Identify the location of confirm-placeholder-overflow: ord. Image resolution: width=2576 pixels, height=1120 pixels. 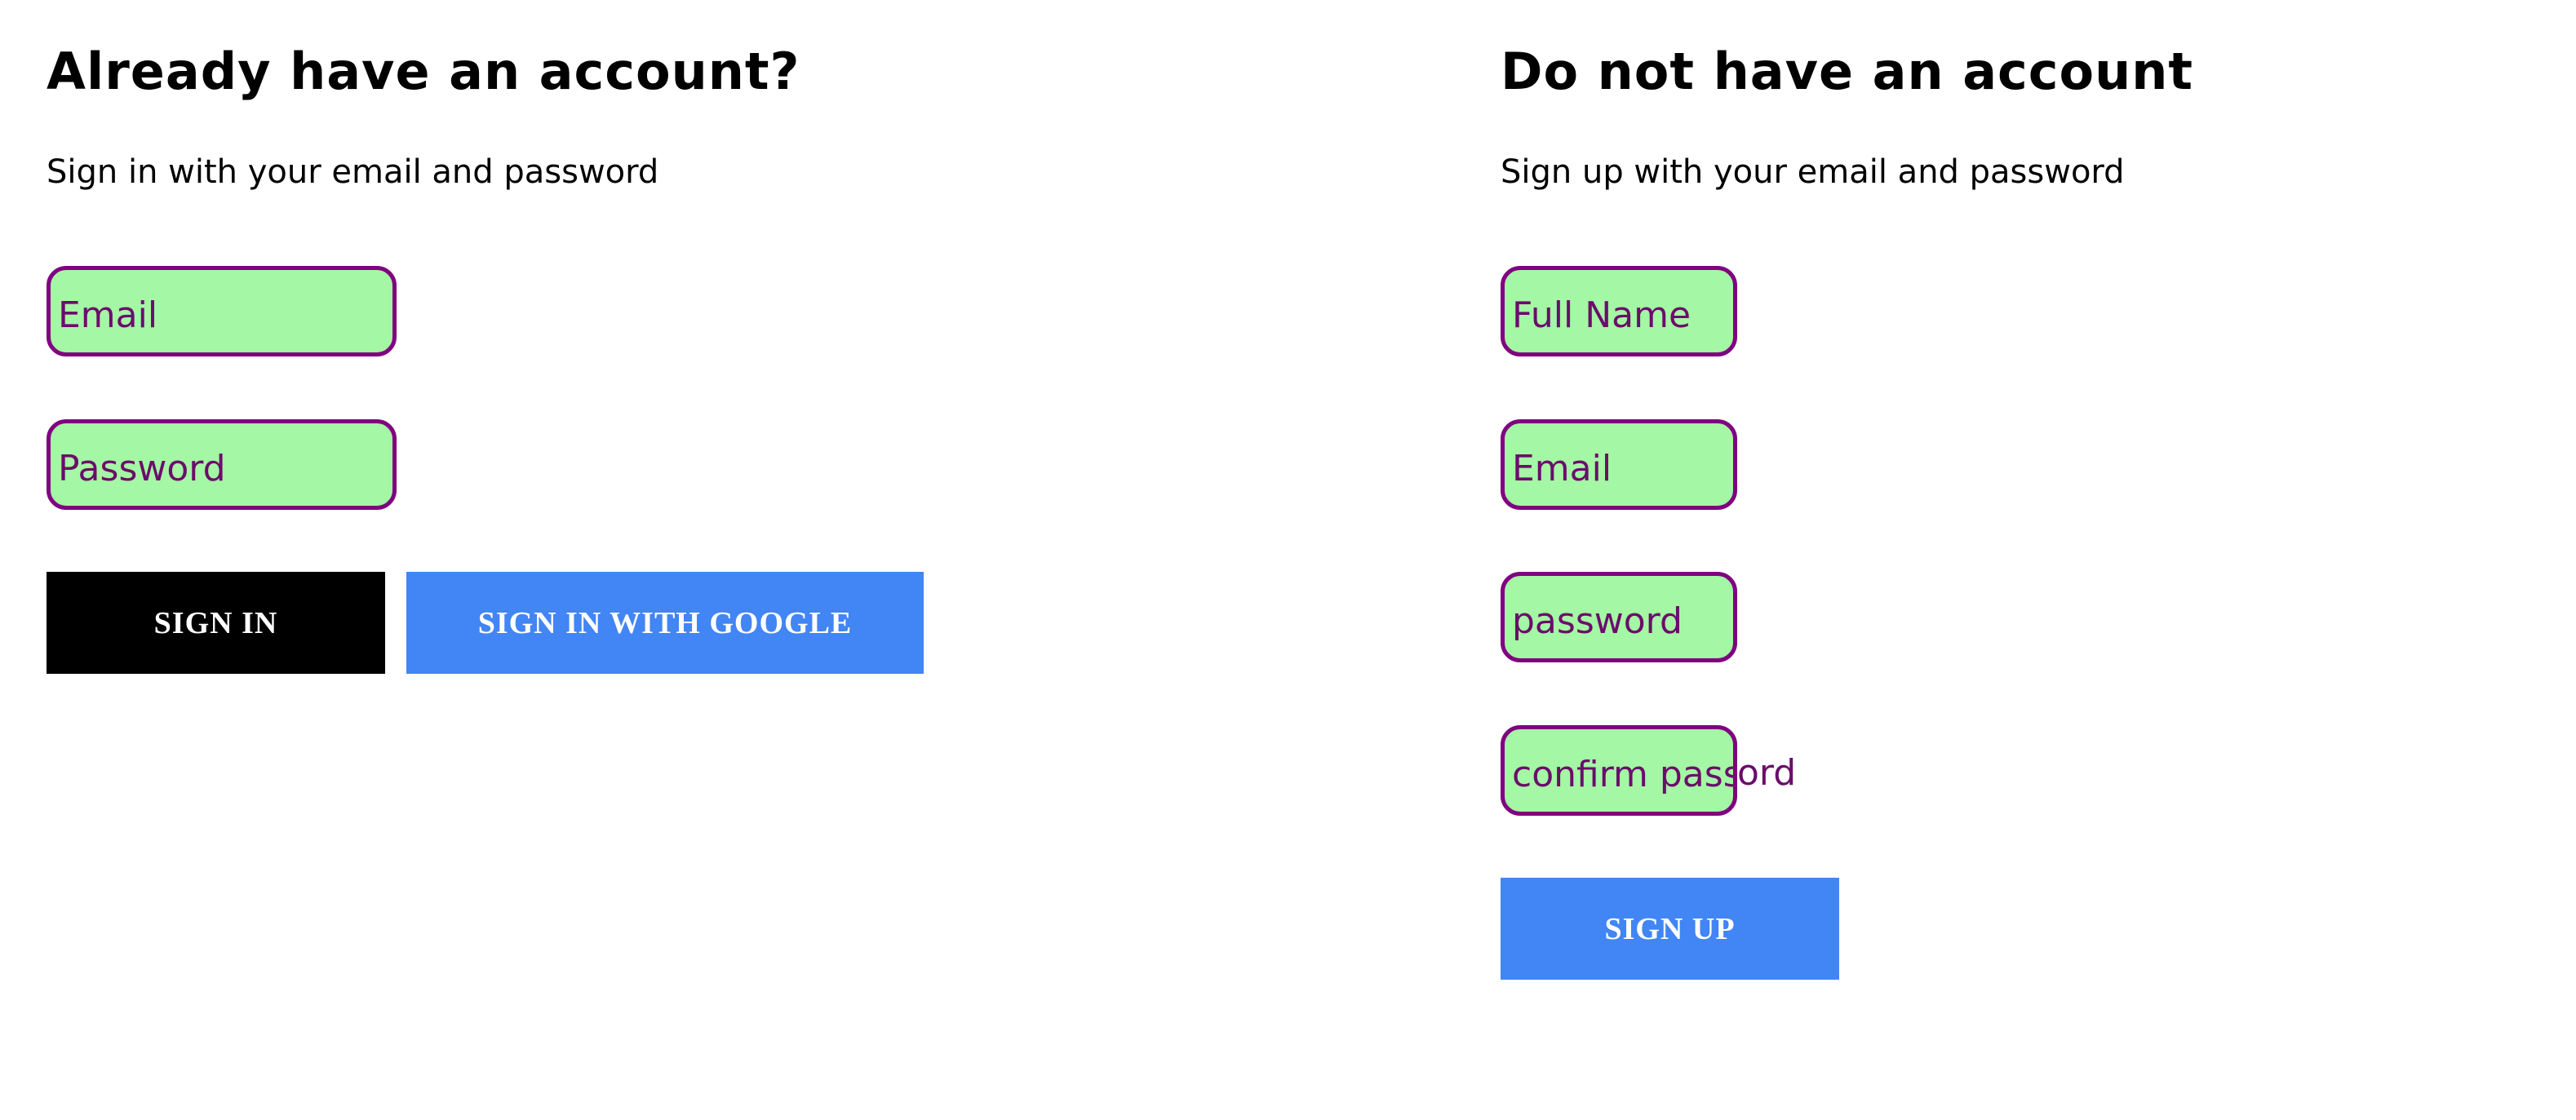
(1767, 773).